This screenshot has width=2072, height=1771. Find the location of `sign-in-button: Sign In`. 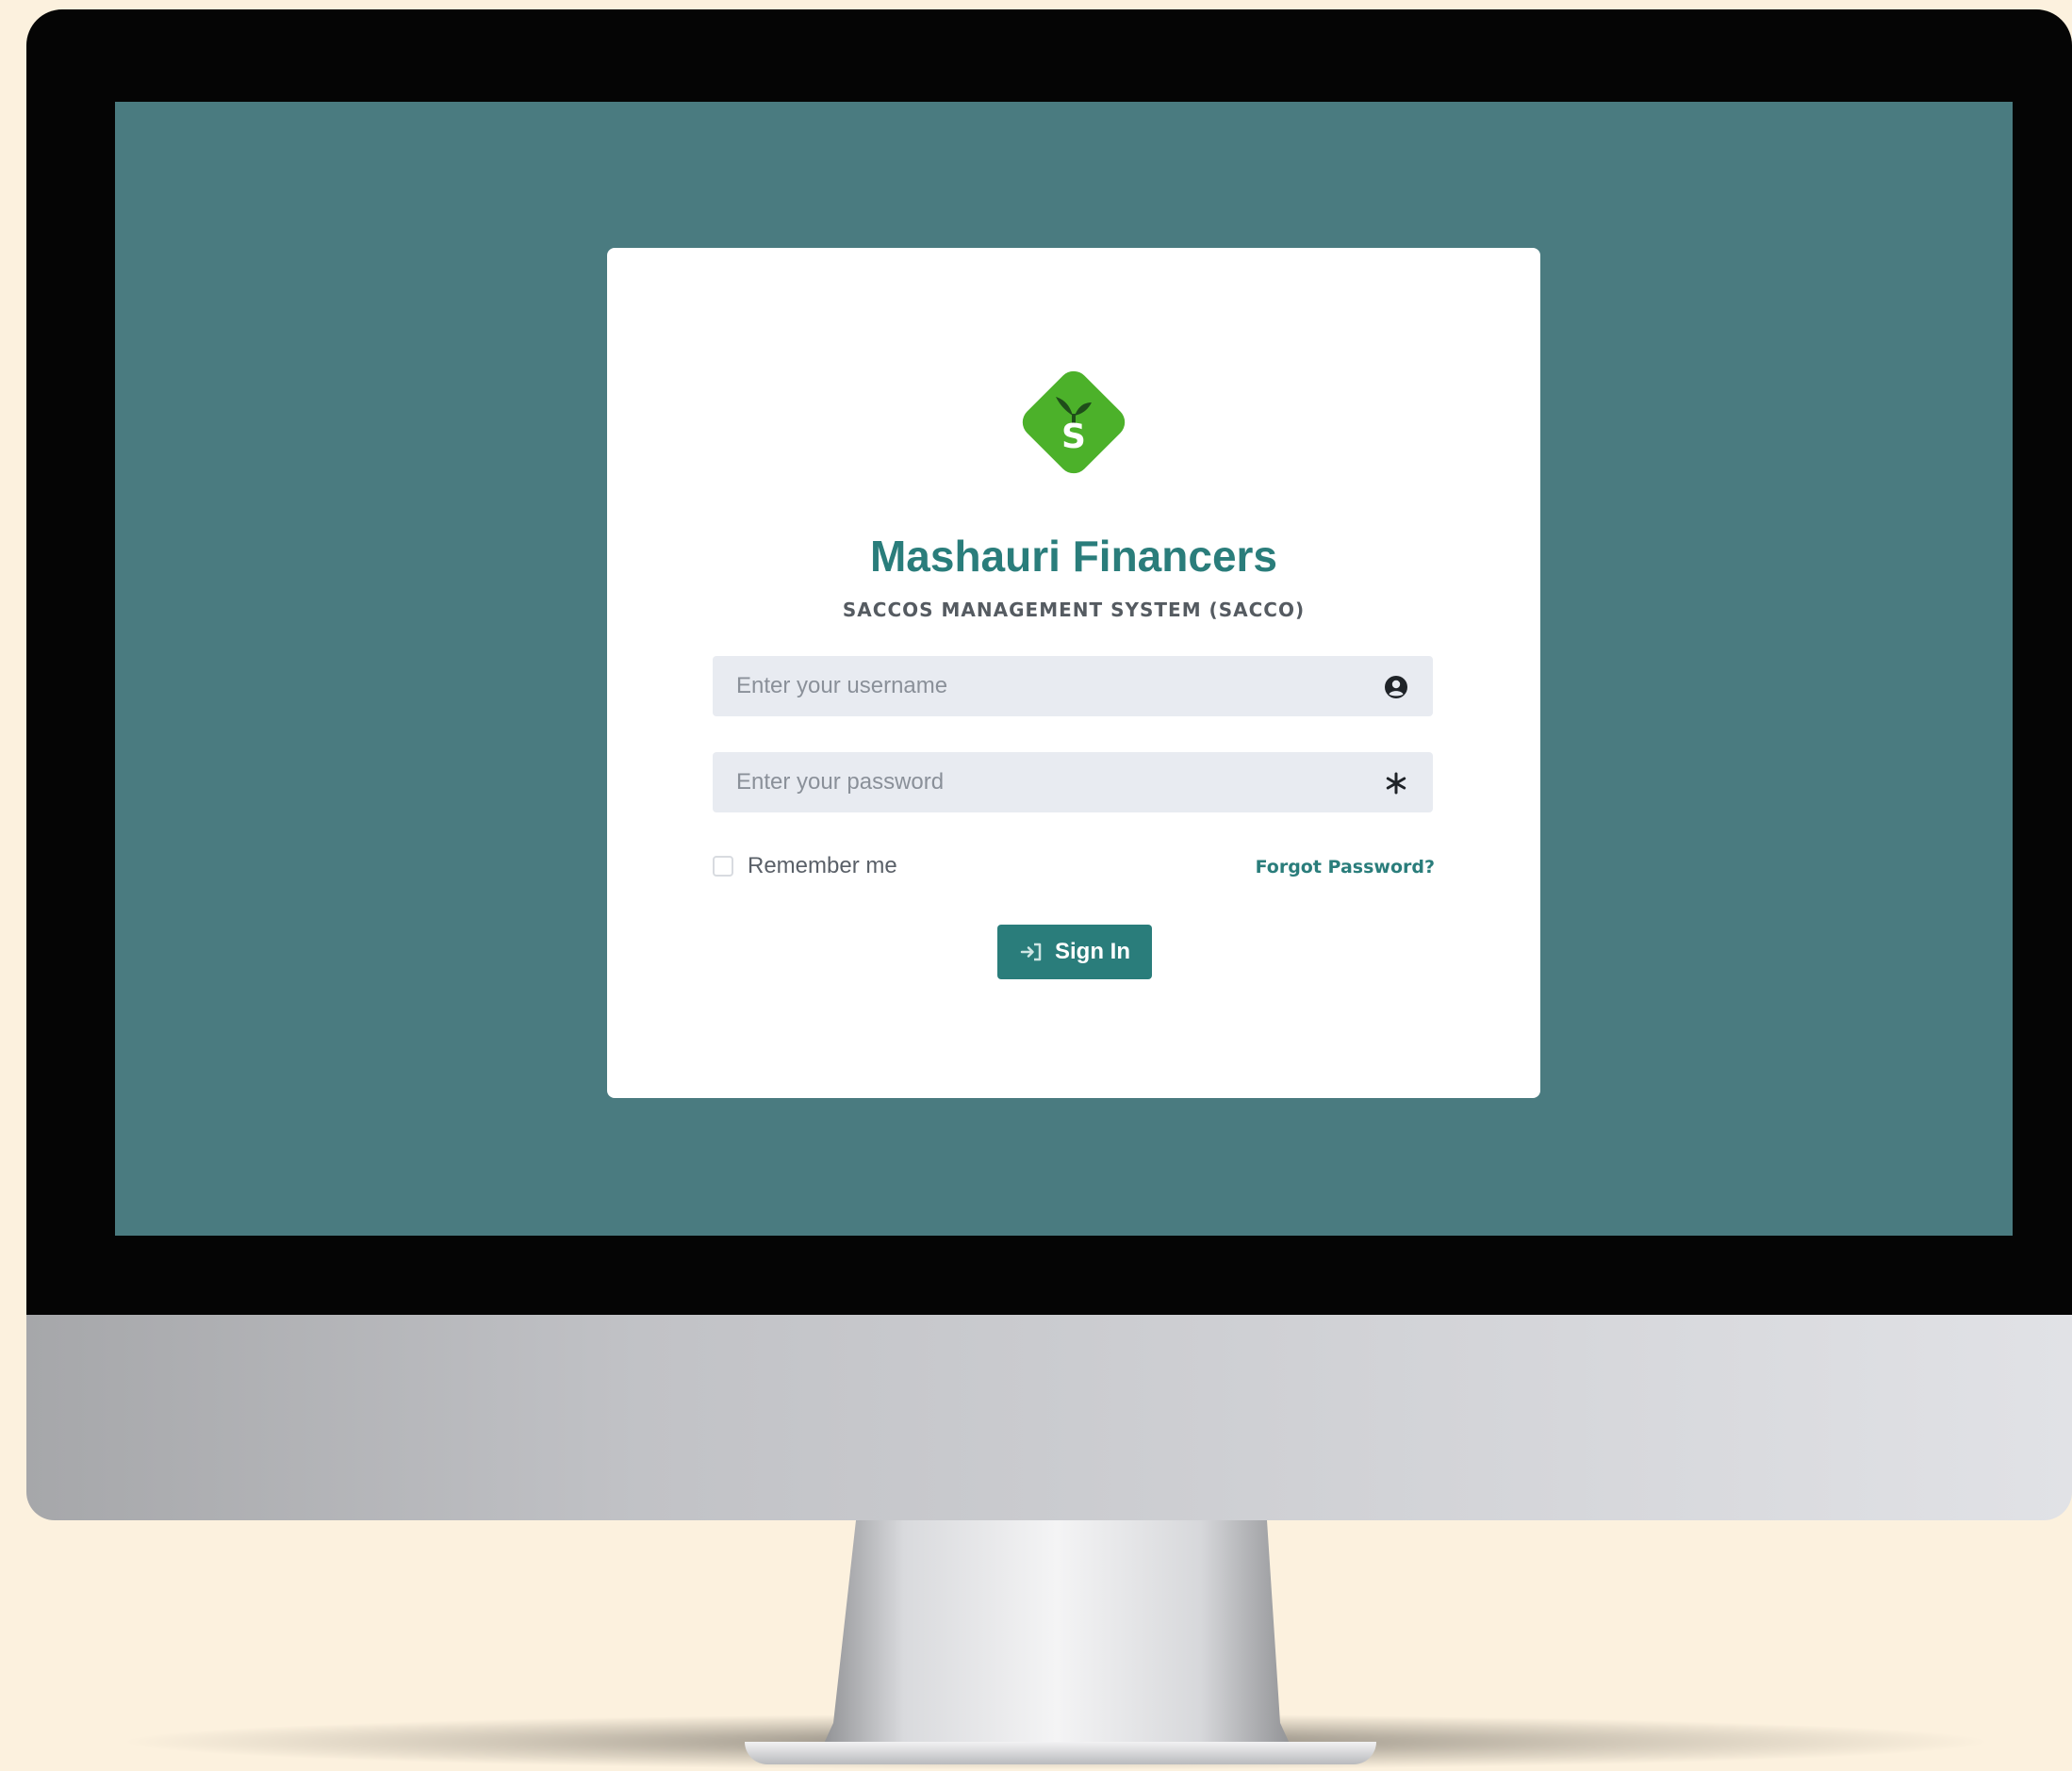

sign-in-button: Sign In is located at coordinates (1074, 952).